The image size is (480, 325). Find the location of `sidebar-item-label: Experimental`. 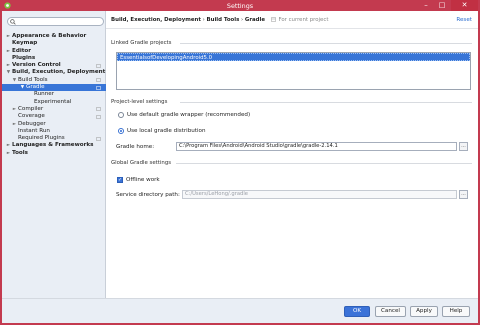

sidebar-item-label: Experimental is located at coordinates (53, 101).